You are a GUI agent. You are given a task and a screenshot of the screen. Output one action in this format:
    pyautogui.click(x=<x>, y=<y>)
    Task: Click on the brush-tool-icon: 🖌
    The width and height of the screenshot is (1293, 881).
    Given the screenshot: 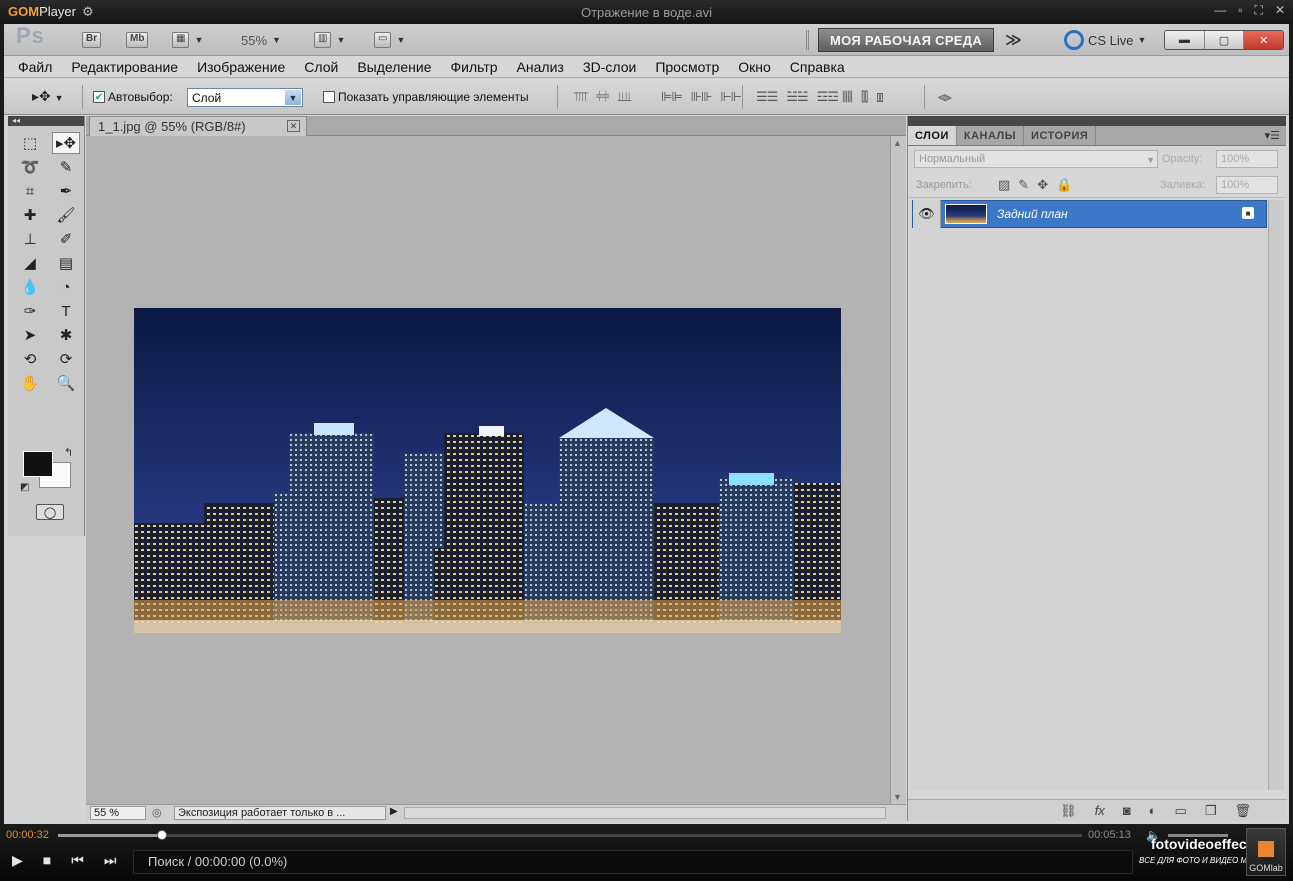 What is the action you would take?
    pyautogui.click(x=66, y=215)
    